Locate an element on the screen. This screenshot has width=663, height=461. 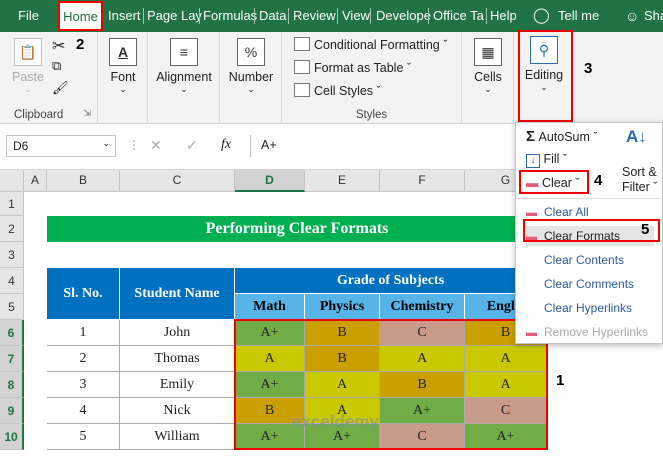
number-group: % Number ⌄ is located at coordinates (251, 78).